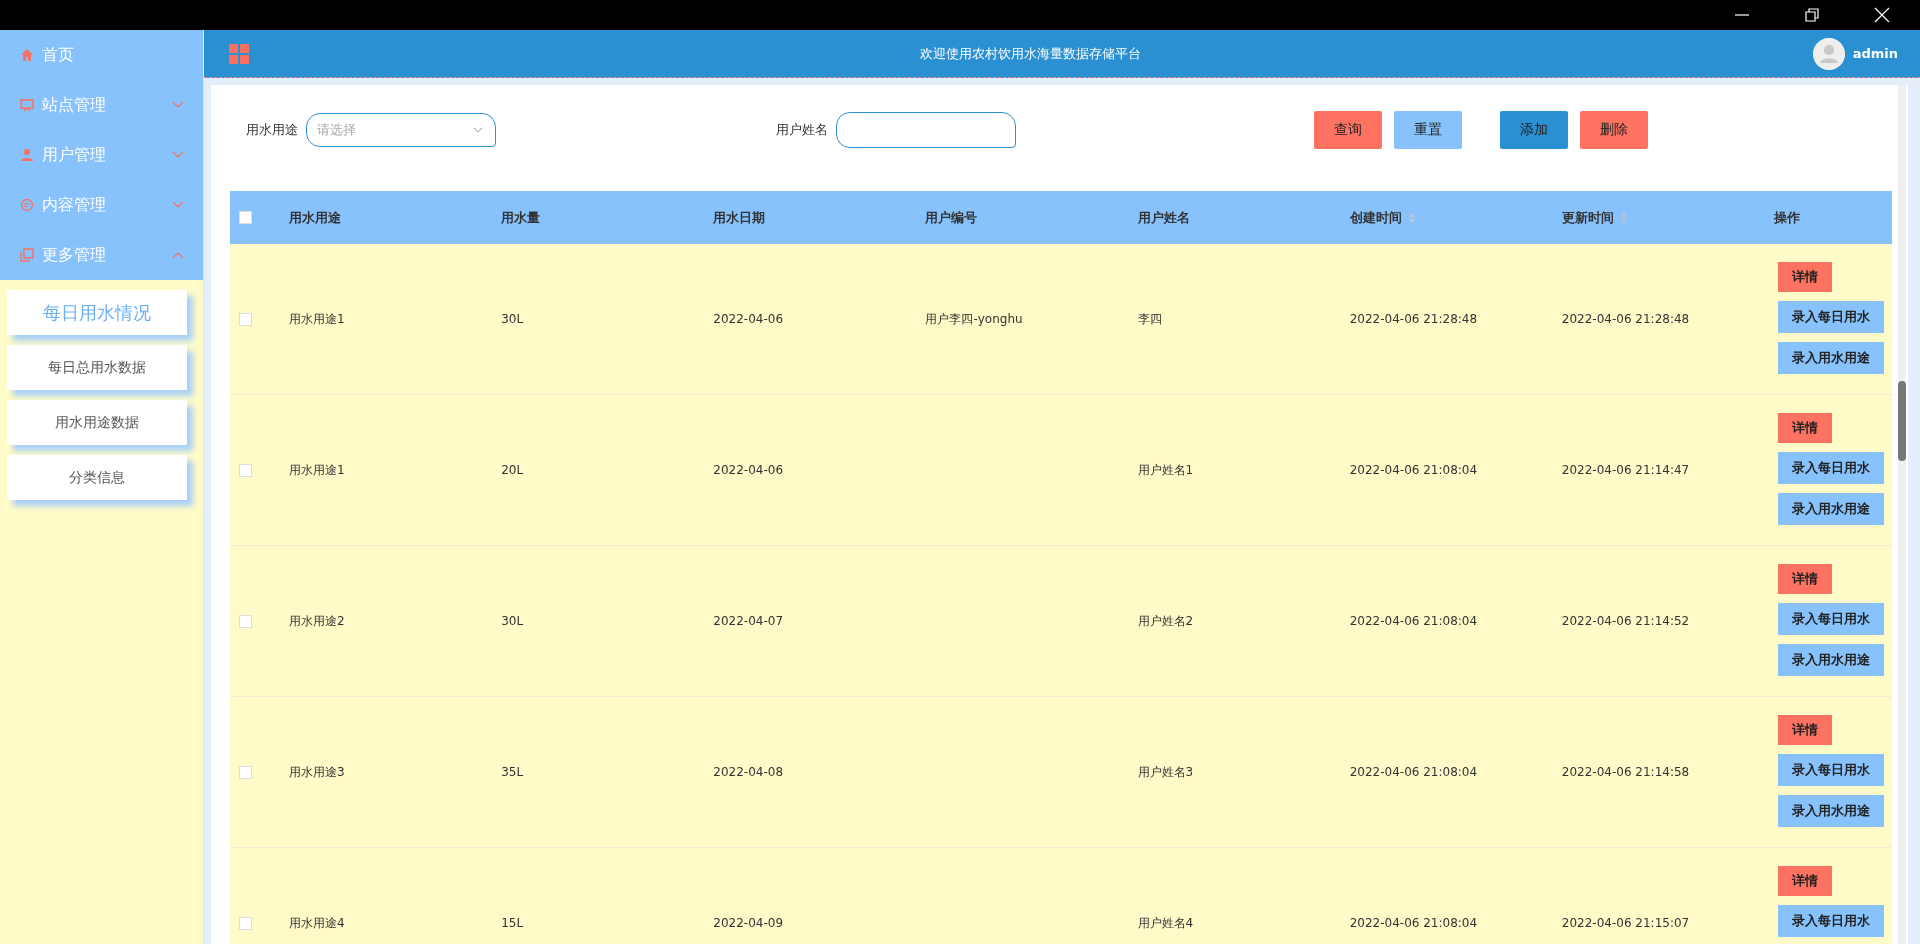 The width and height of the screenshot is (1920, 944). I want to click on select-all-checkbox, so click(245, 217).